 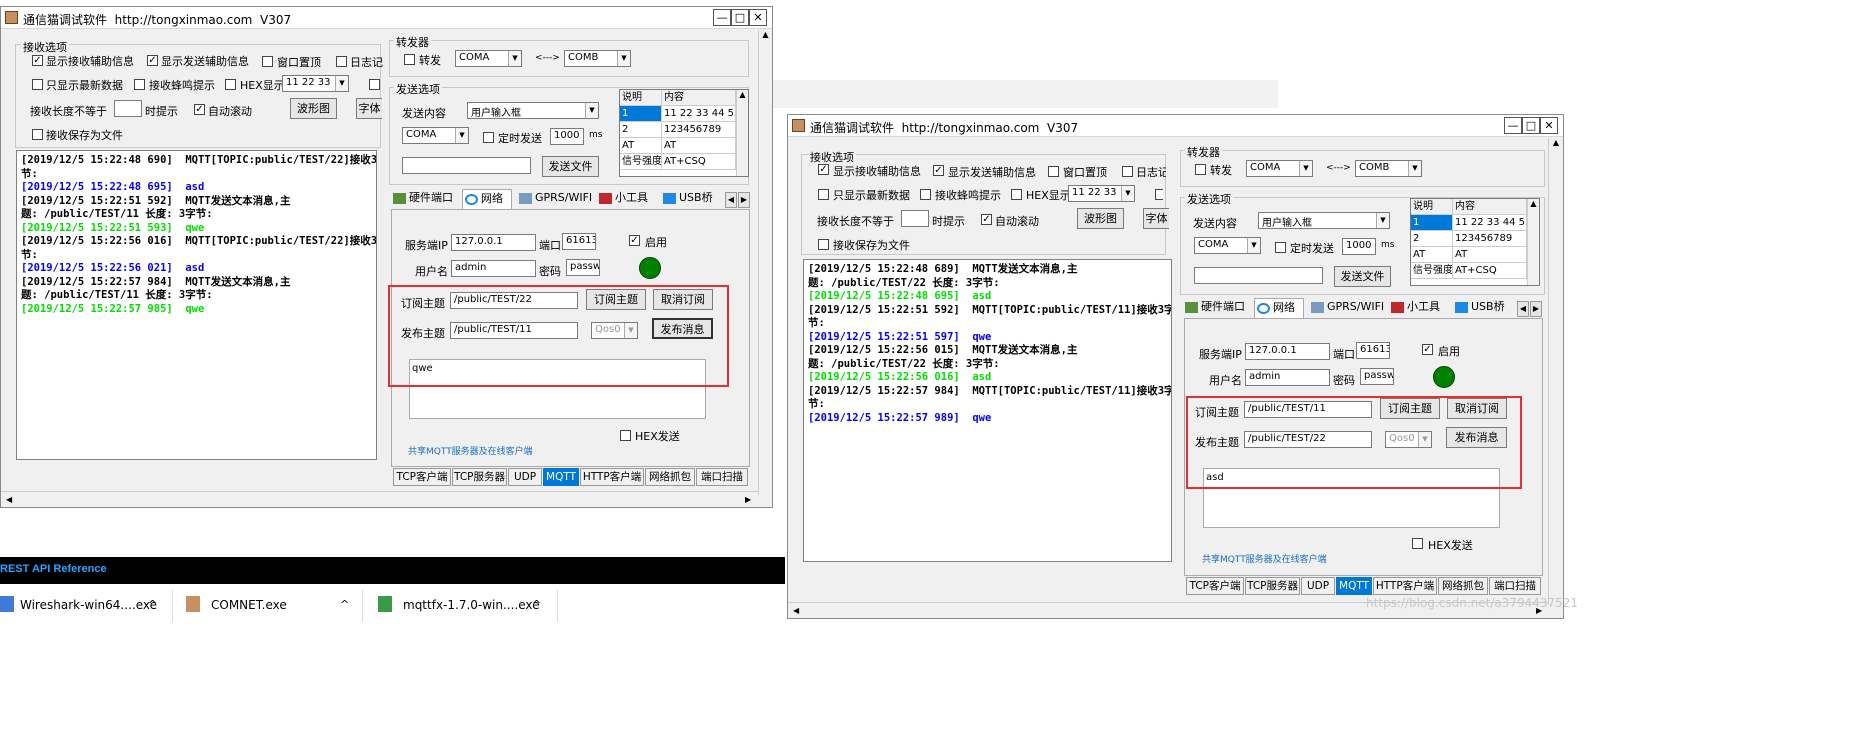 I want to click on save-to-file-checkbox, so click(x=823, y=244).